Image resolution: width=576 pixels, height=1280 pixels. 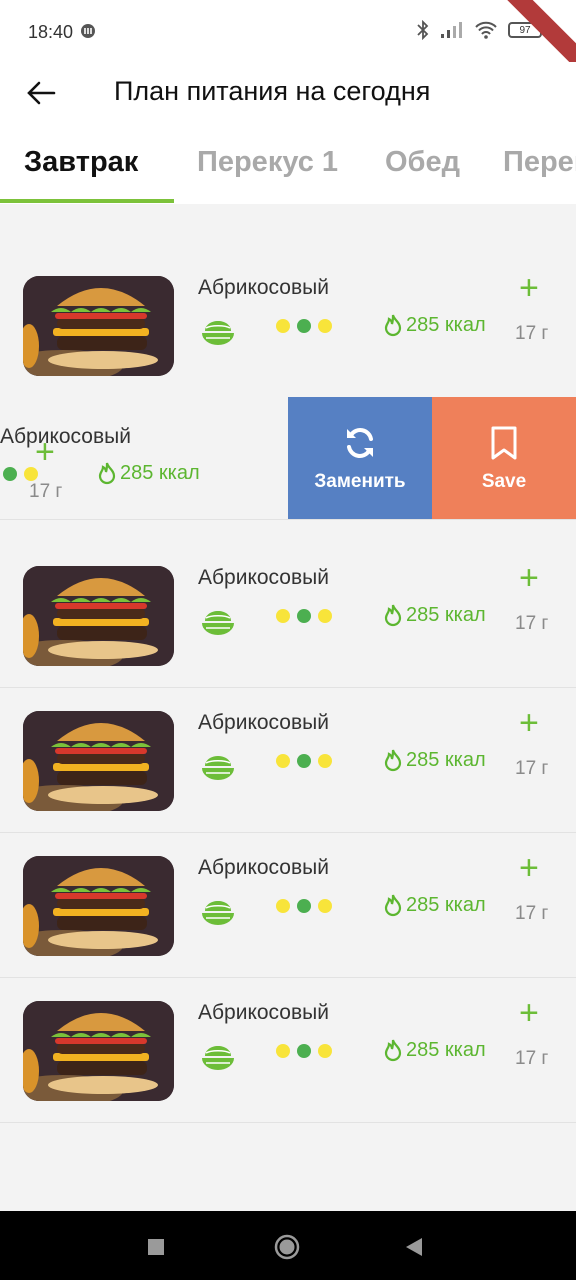 I want to click on save-button: Save, so click(x=504, y=458).